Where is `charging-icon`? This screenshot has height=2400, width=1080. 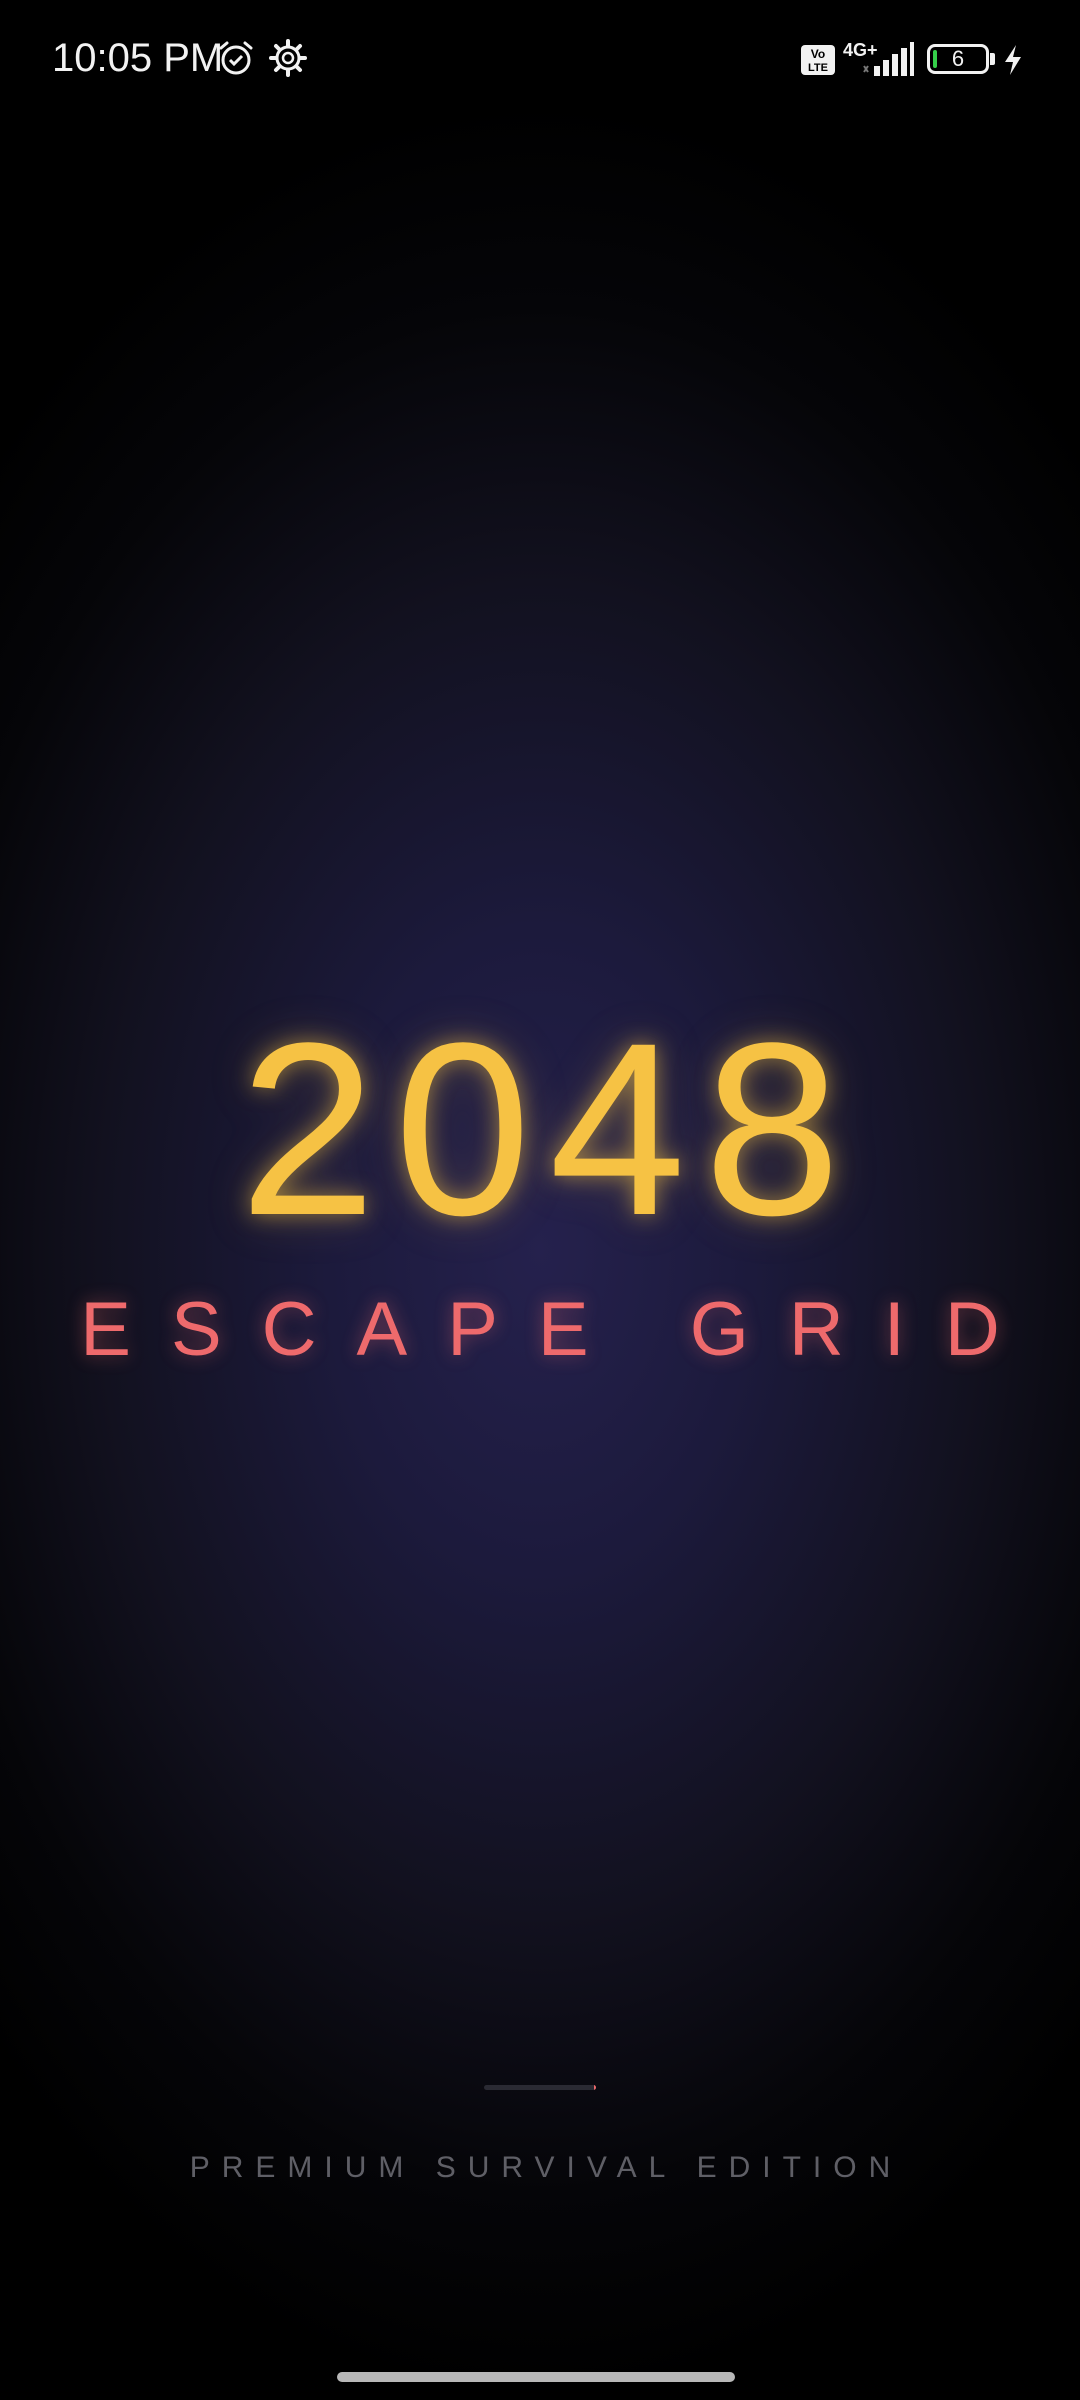 charging-icon is located at coordinates (1013, 62).